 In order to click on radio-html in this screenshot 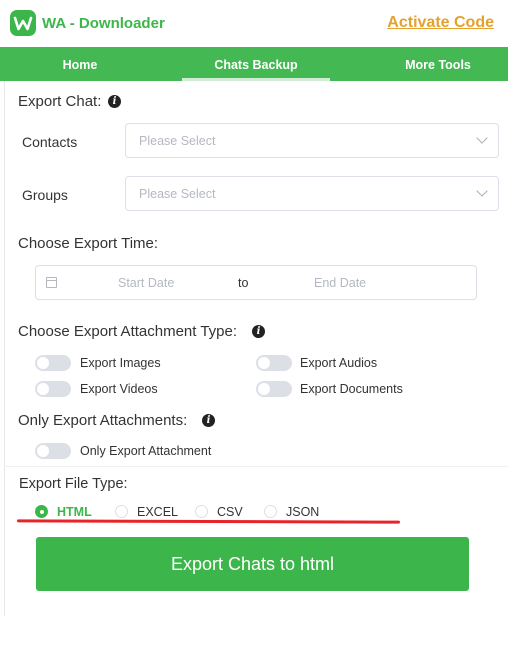, I will do `click(41, 511)`.